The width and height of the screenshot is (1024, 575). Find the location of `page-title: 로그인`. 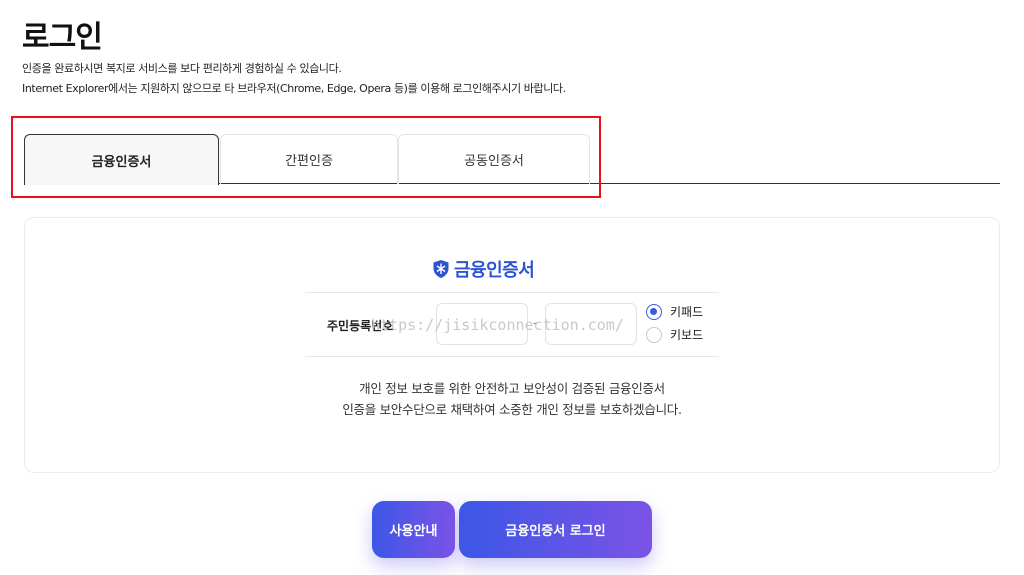

page-title: 로그인 is located at coordinates (62, 37).